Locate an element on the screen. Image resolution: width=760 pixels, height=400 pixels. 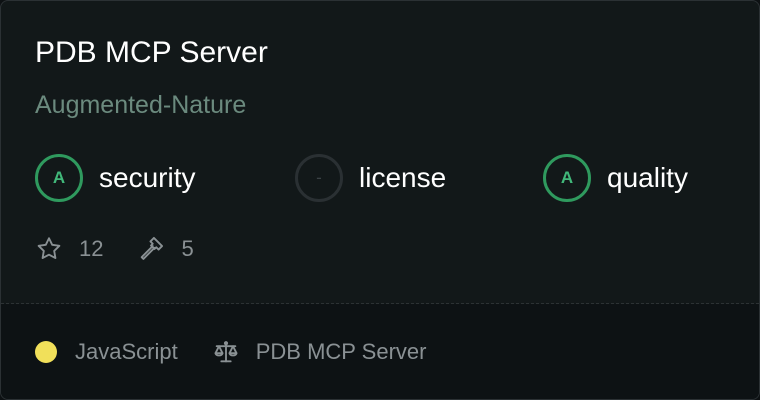
quality-grade-badge: A is located at coordinates (567, 178).